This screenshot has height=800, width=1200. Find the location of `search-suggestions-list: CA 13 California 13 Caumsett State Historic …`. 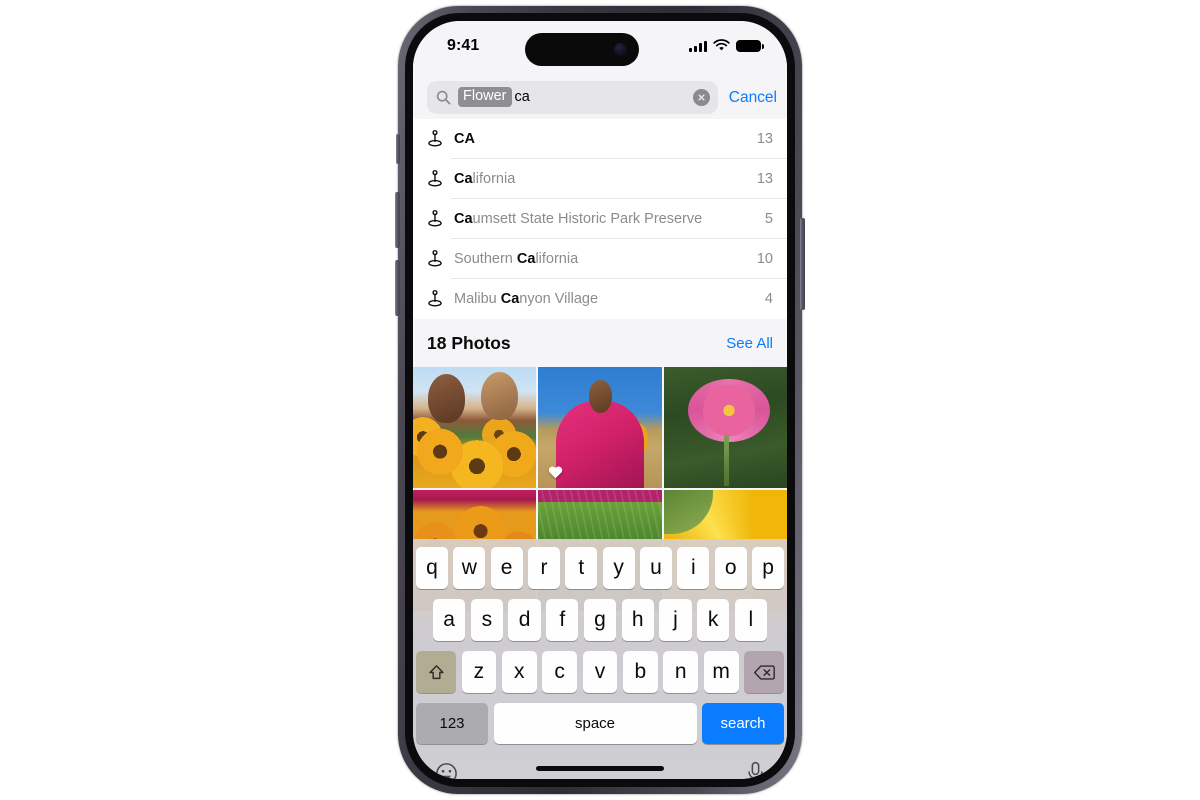

search-suggestions-list: CA 13 California 13 Caumsett State Historic … is located at coordinates (600, 219).